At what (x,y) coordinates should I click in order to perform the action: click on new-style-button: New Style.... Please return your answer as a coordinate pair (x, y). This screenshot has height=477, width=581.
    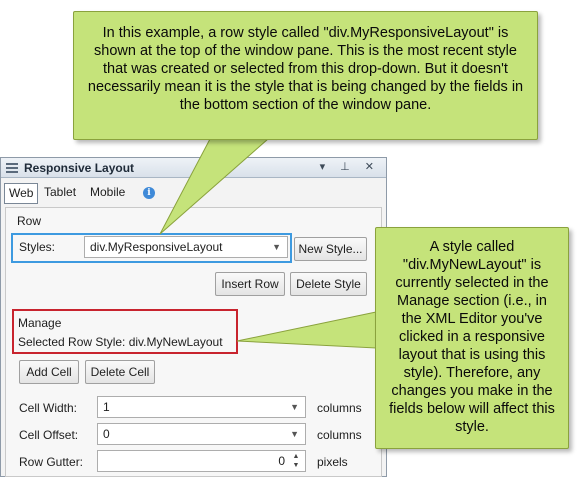
    Looking at the image, I should click on (330, 249).